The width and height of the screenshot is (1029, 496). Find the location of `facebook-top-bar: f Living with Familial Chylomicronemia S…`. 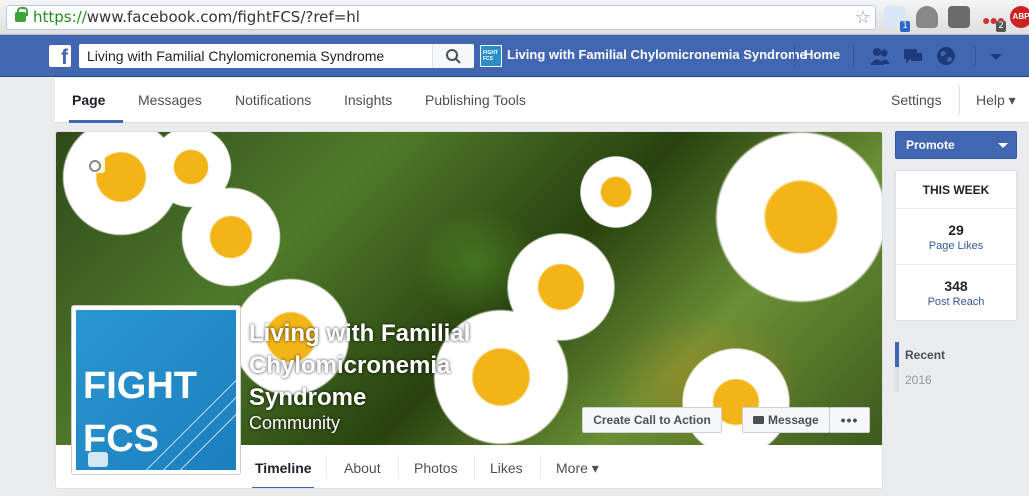

facebook-top-bar: f Living with Familial Chylomicronemia S… is located at coordinates (514, 56).